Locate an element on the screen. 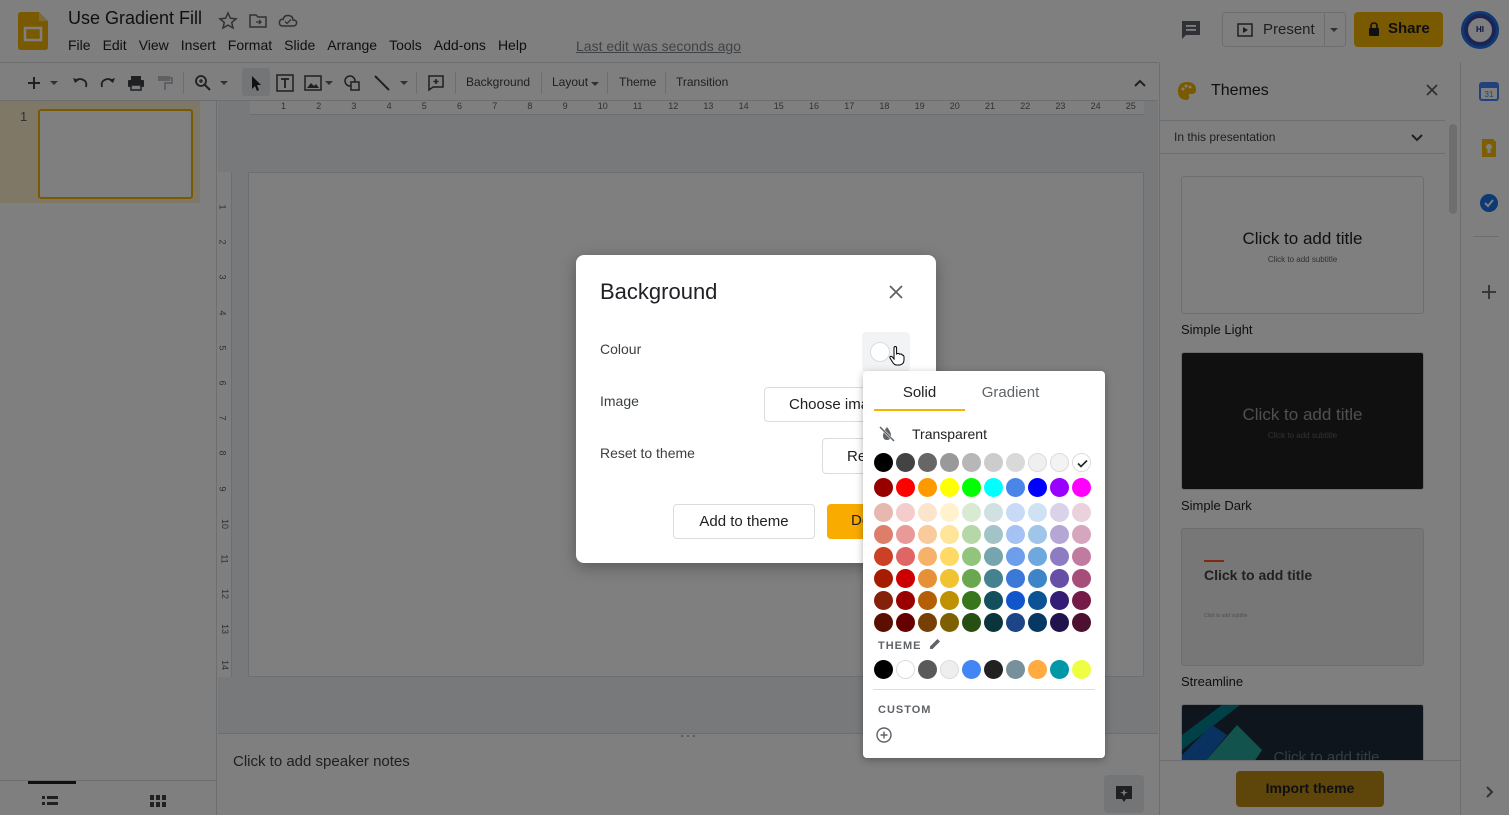  transparent-option: Transparent is located at coordinates (985, 435).